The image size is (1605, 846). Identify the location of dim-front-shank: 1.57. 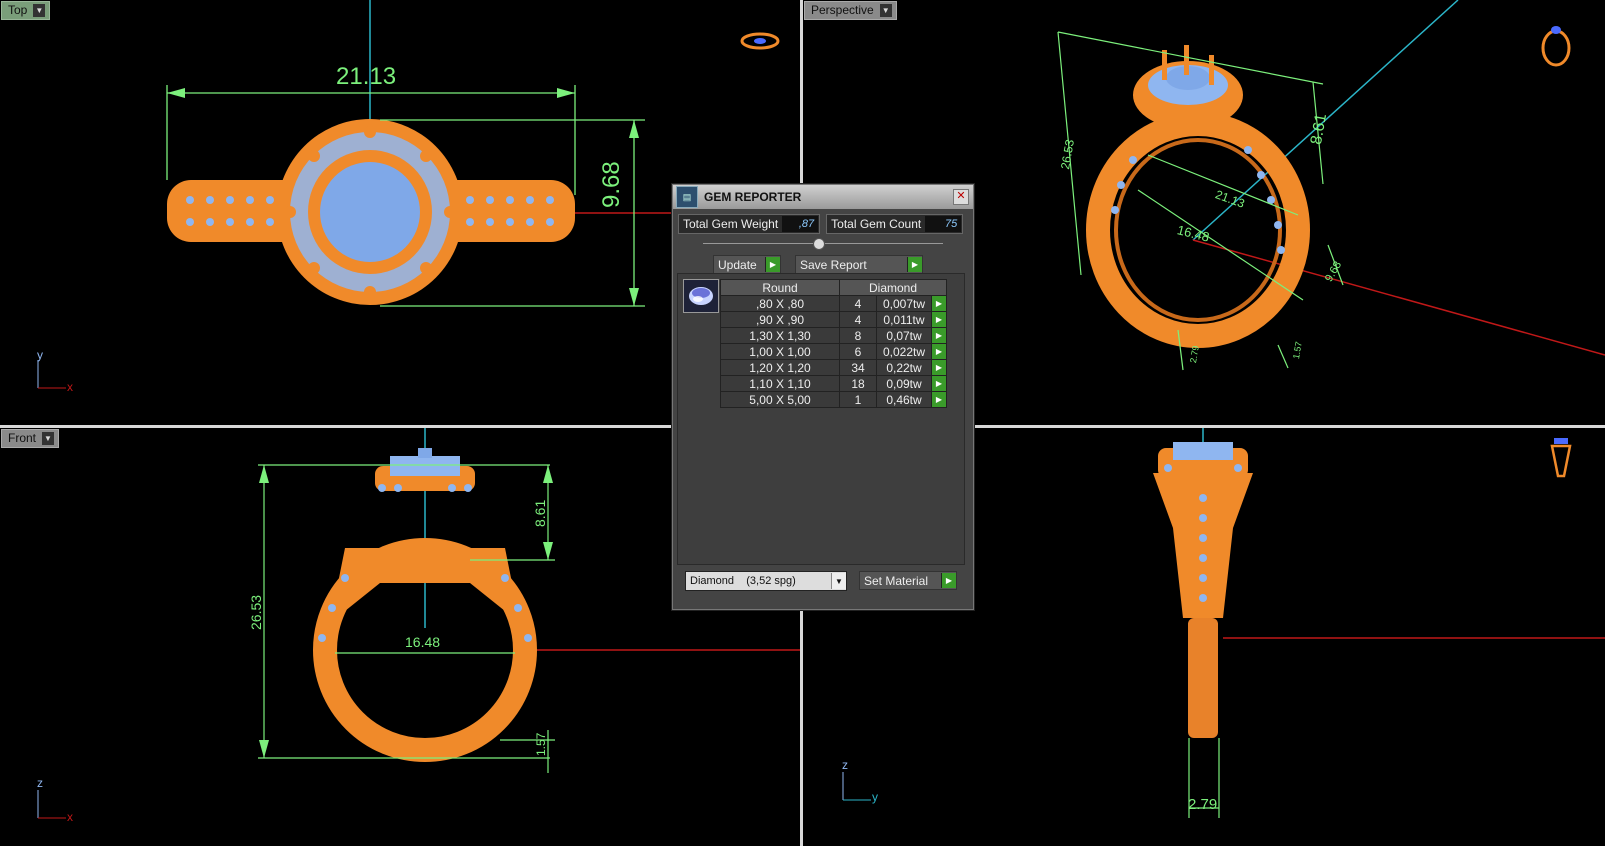
(541, 744).